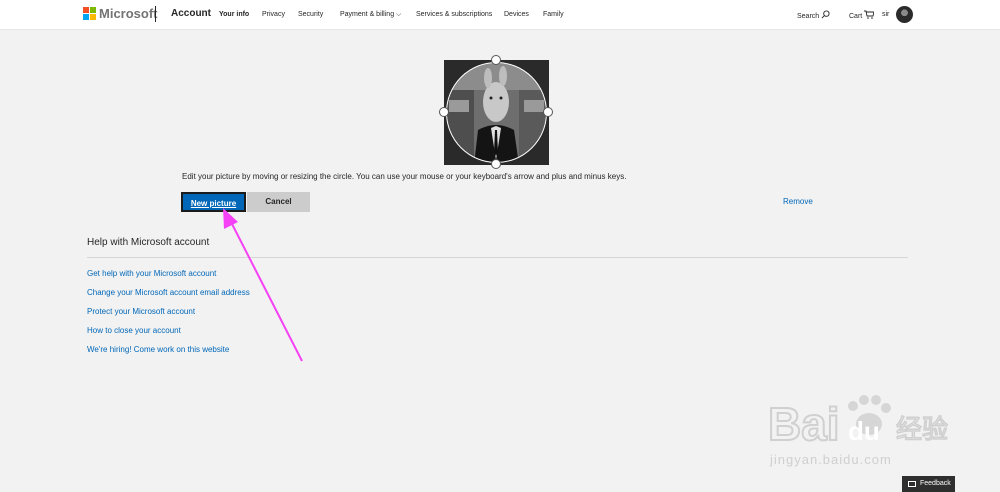 This screenshot has width=1000, height=492. What do you see at coordinates (935, 483) in the screenshot?
I see `feedback-label: Feedback` at bounding box center [935, 483].